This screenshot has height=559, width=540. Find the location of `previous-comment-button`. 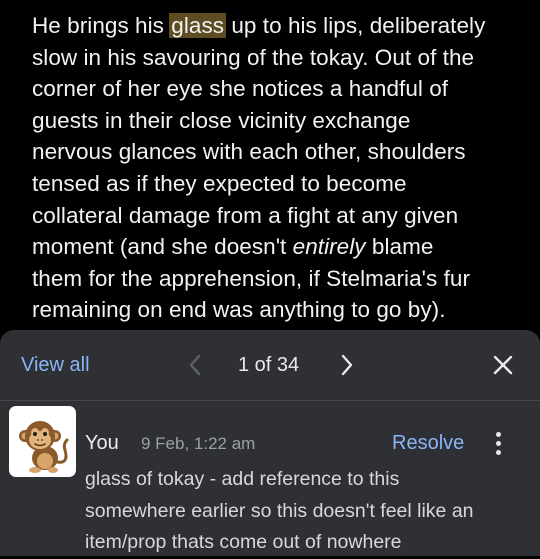

previous-comment-button is located at coordinates (195, 365).